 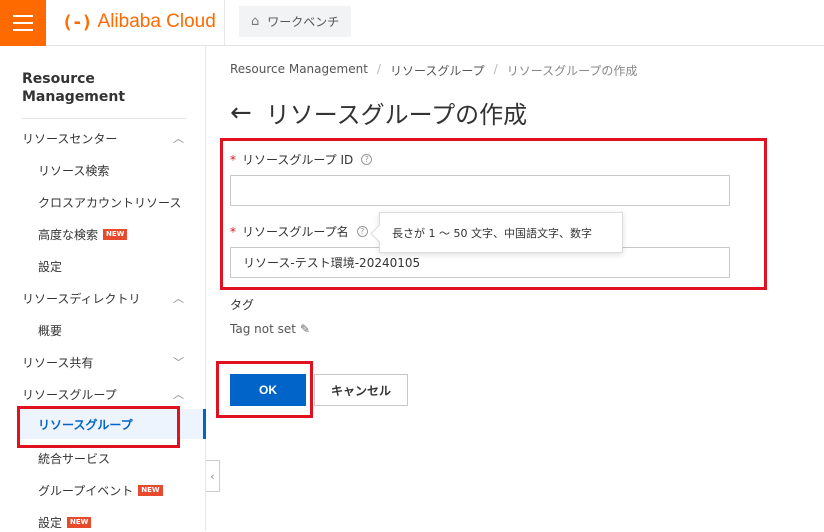 I want to click on page-title-text: リソースグループの作成, so click(x=396, y=115).